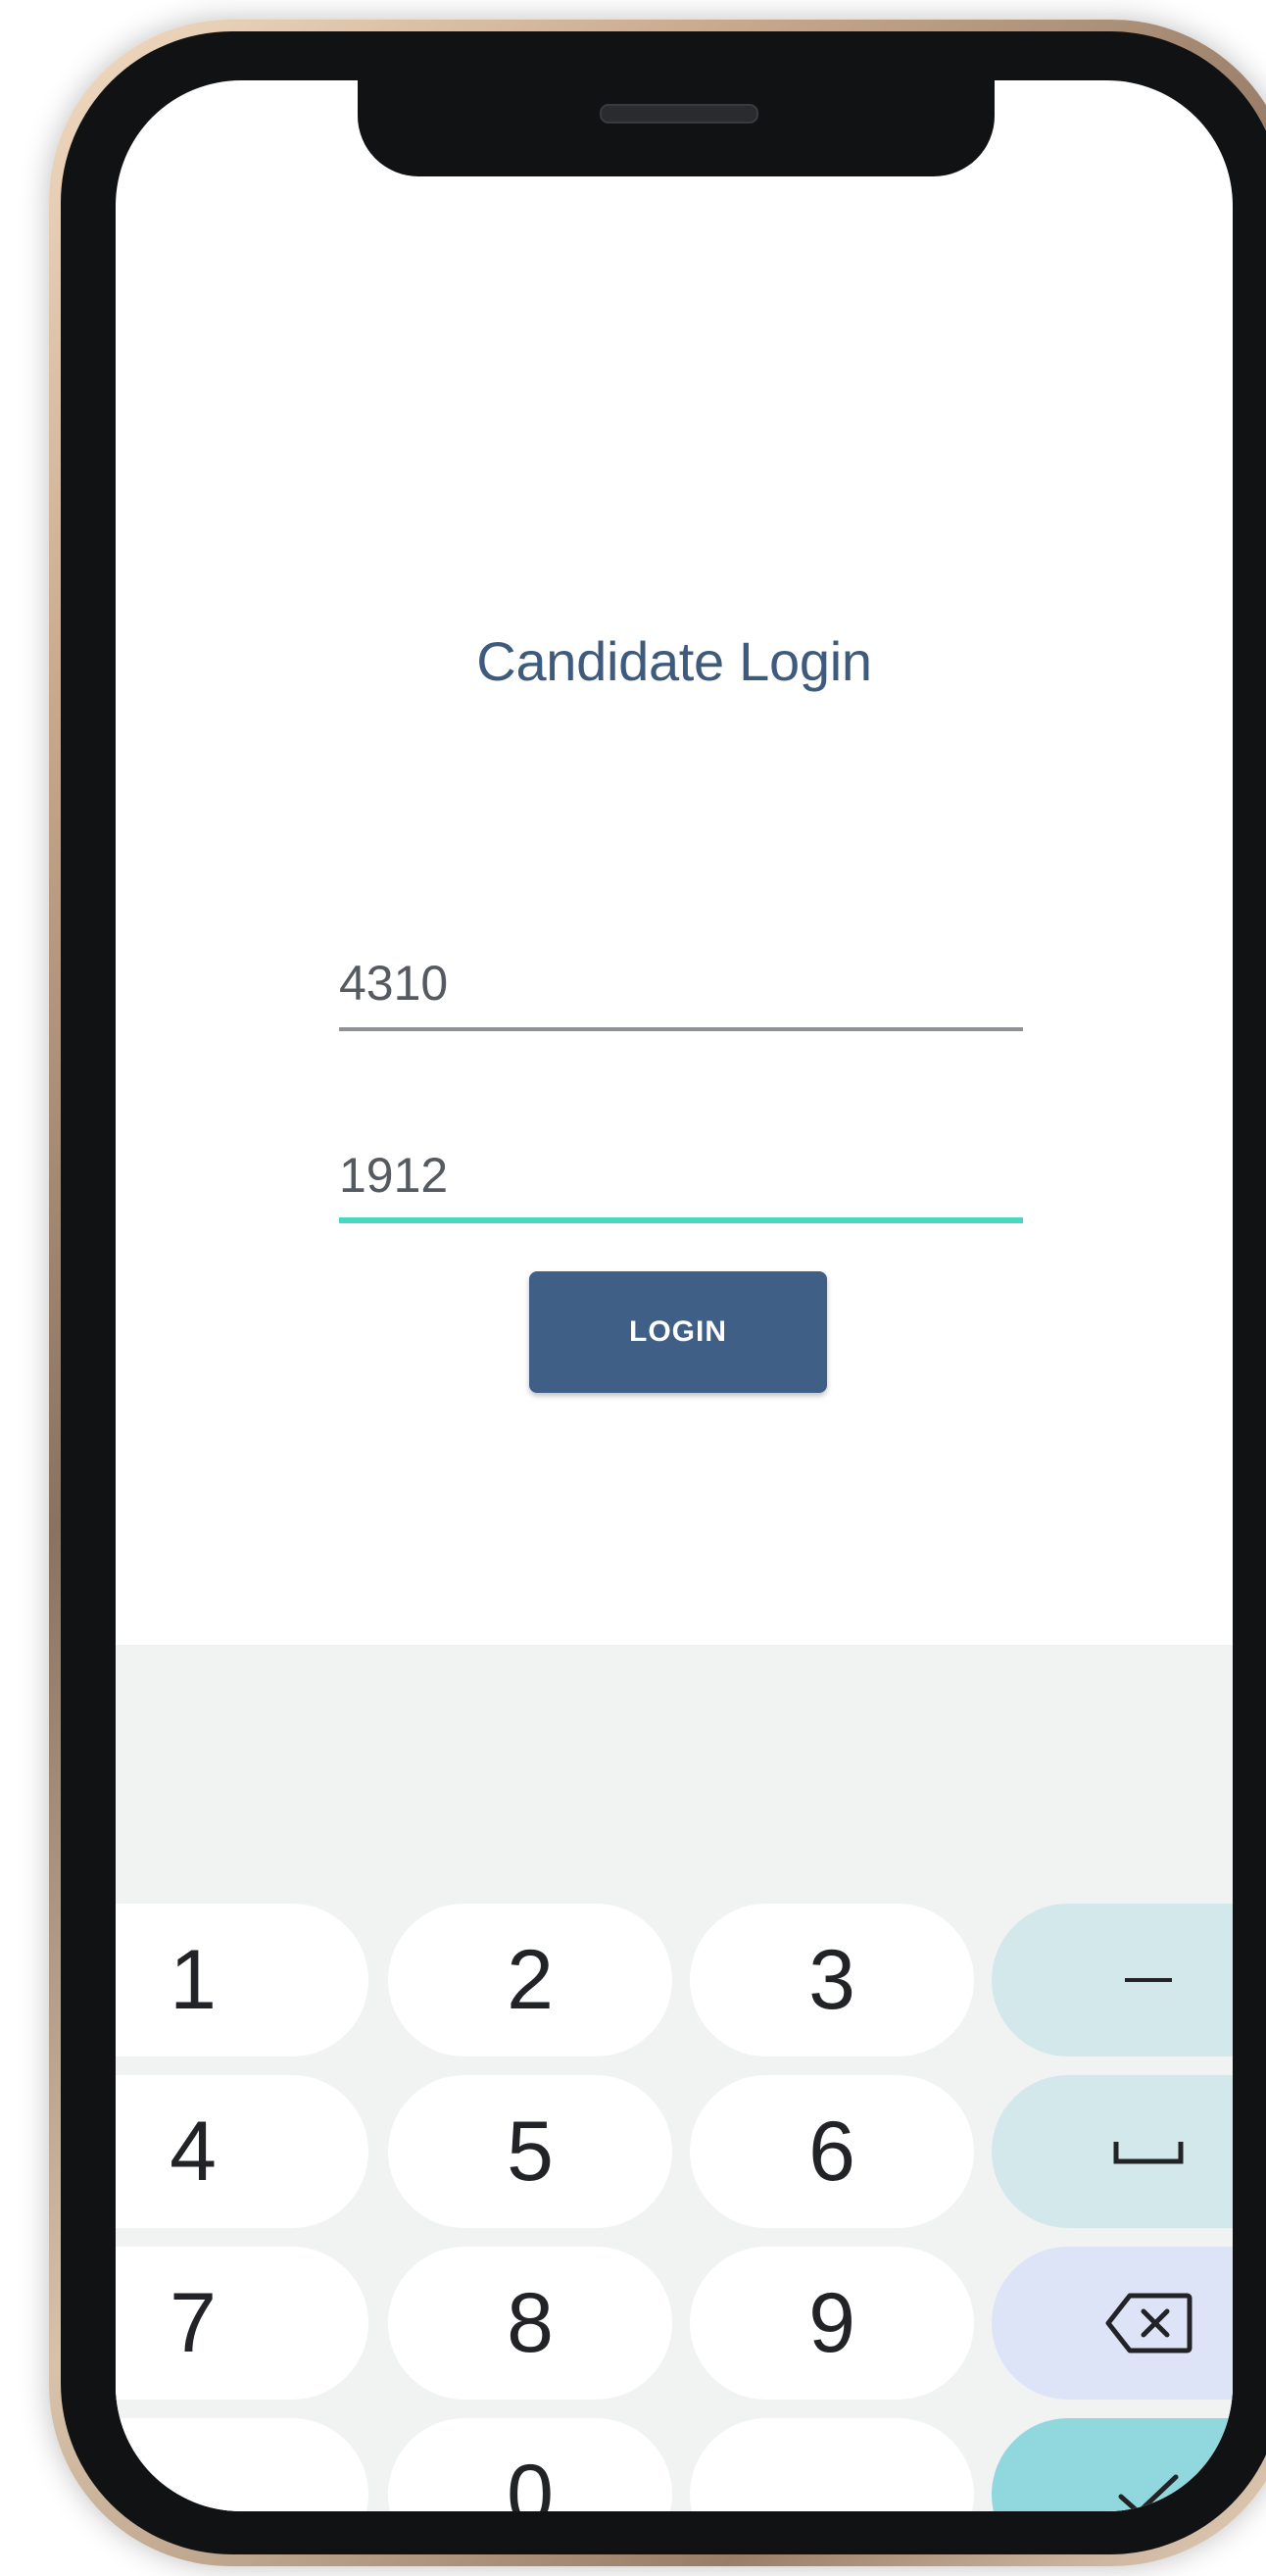  Describe the element at coordinates (832, 2464) in the screenshot. I see `key-period: .` at that location.